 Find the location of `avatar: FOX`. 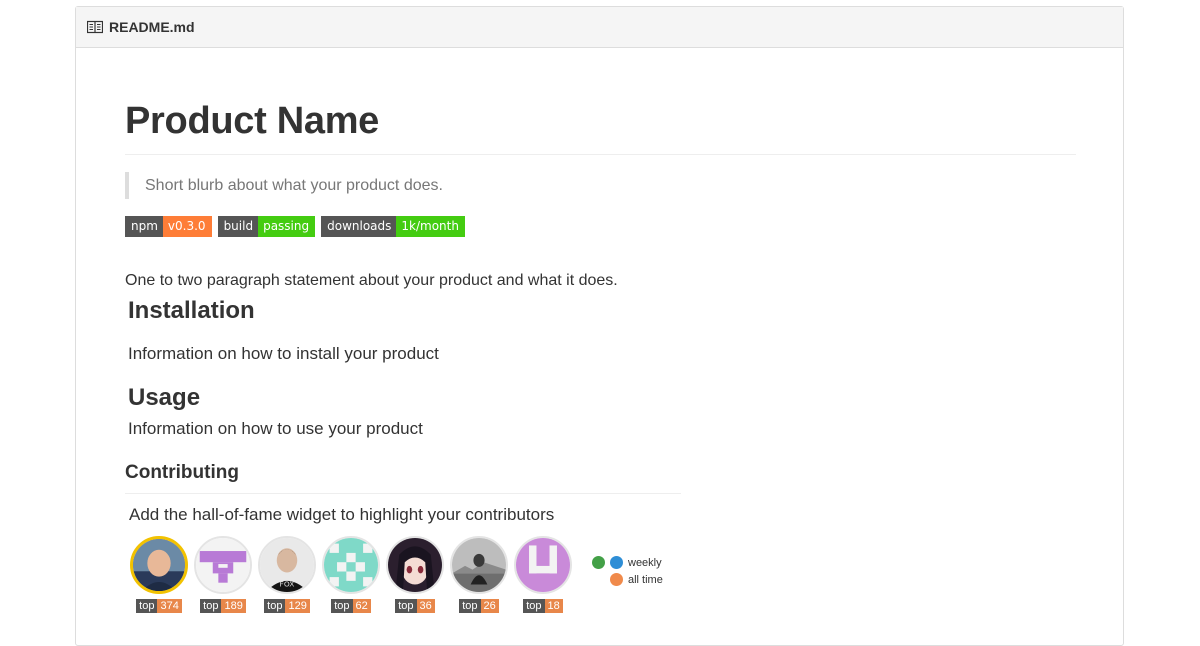

avatar: FOX is located at coordinates (287, 565).